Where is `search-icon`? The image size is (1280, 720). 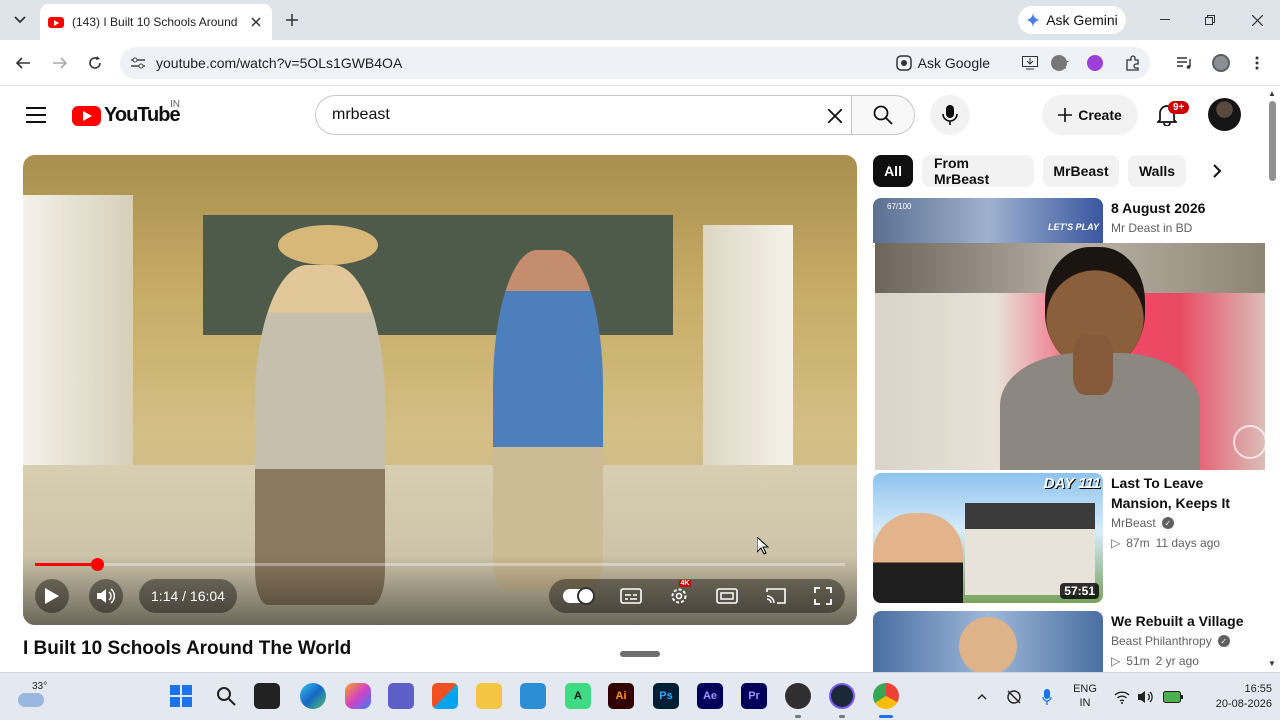
search-icon is located at coordinates (883, 115).